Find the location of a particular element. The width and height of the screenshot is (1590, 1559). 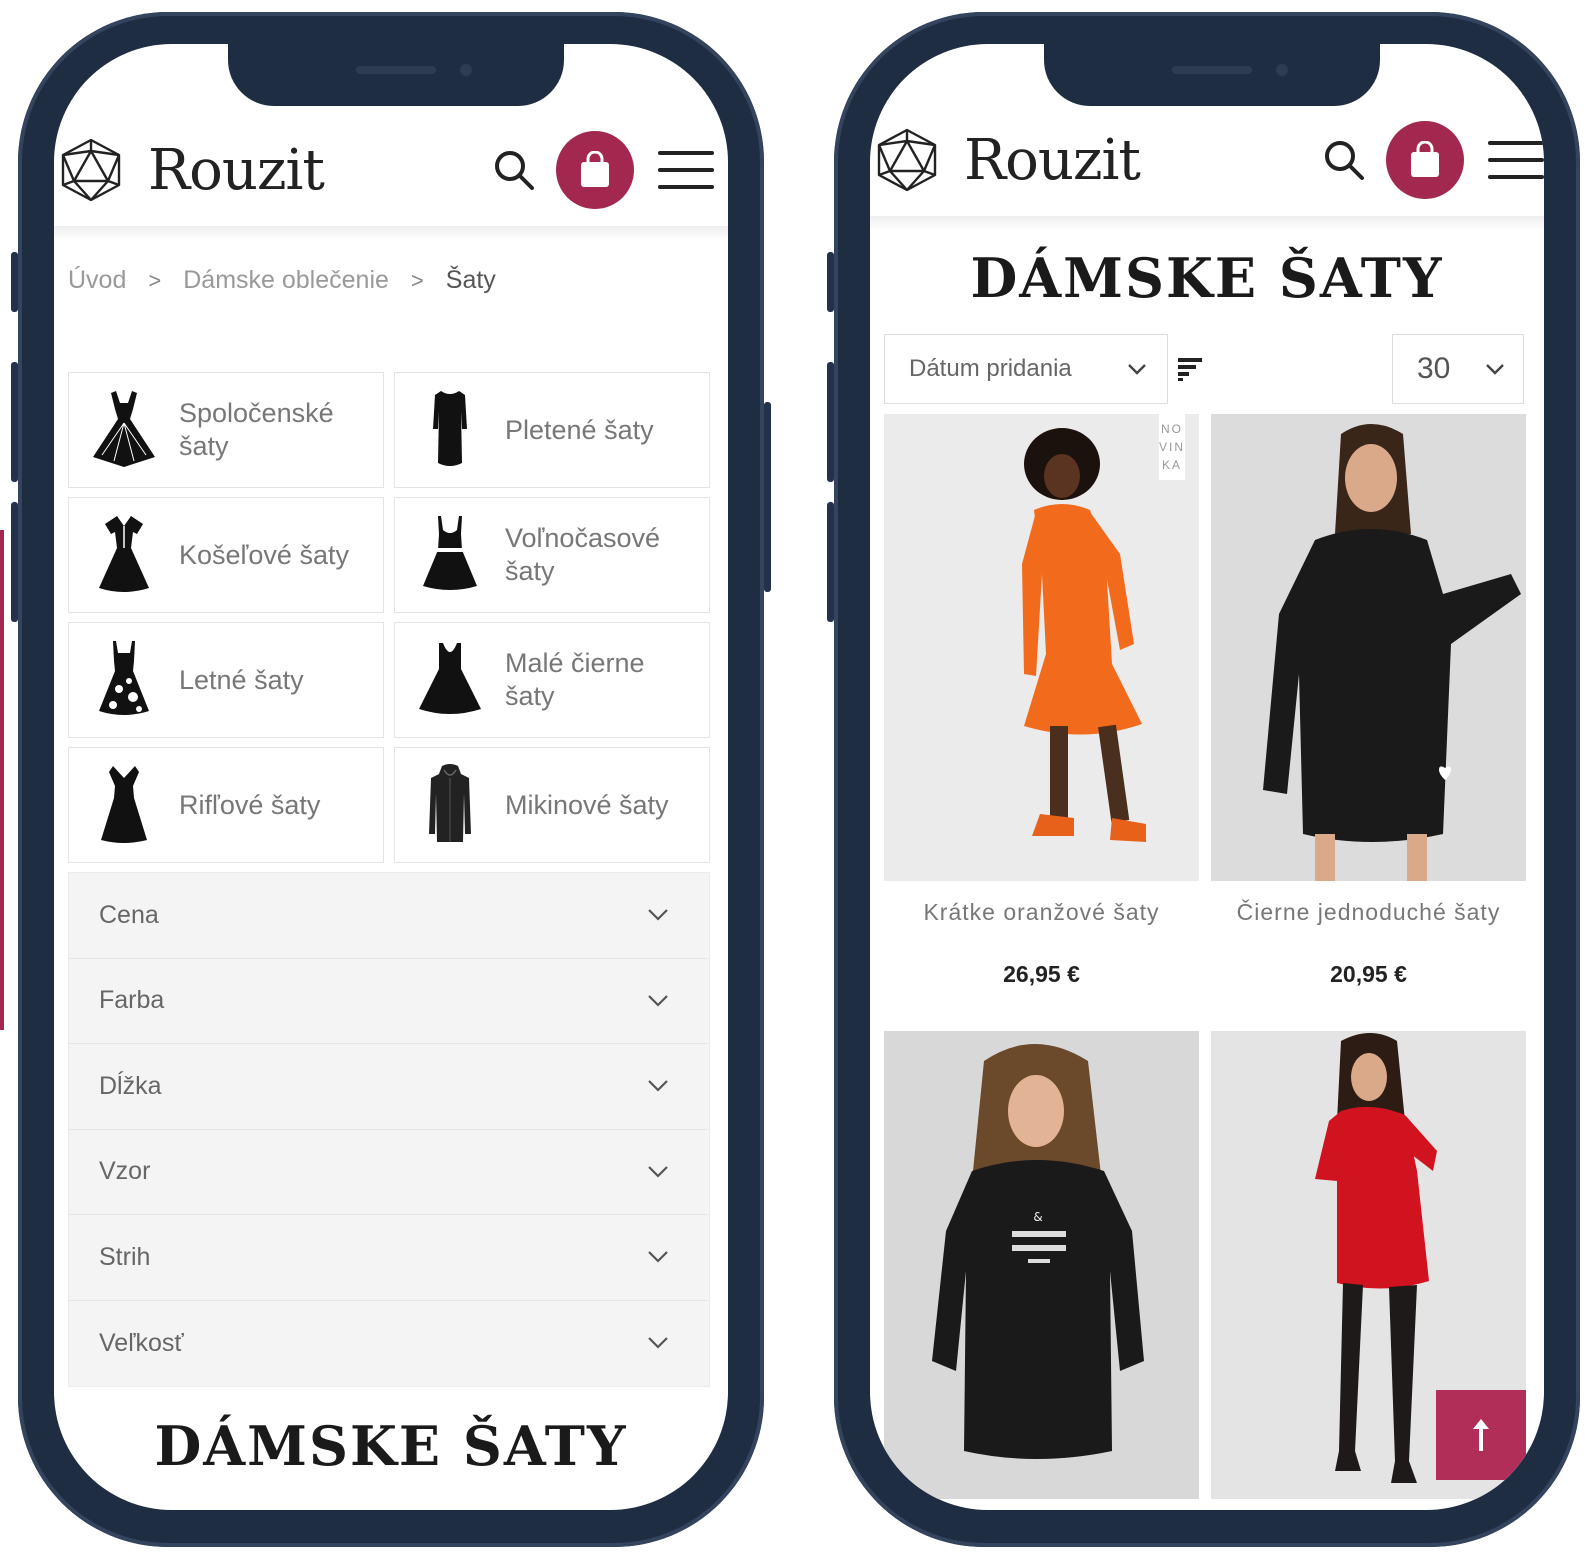

filter-accordion: Cena Farba Dĺžka Vzor Strih Veľkosť is located at coordinates (389, 1129).